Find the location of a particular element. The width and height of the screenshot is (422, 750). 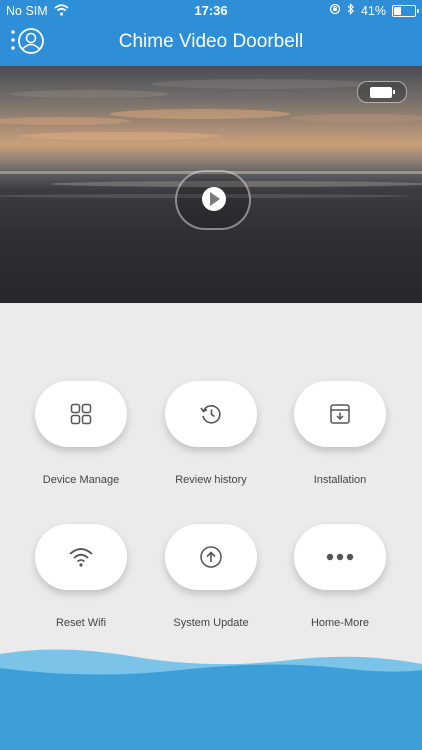

more-dots-icon is located at coordinates (340, 557).